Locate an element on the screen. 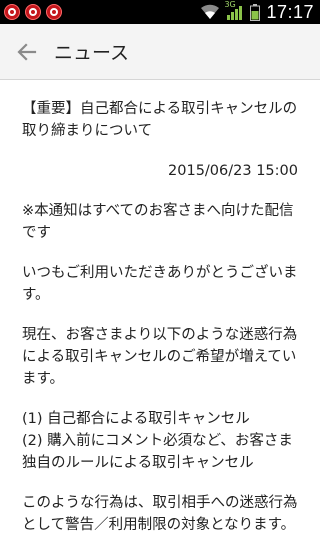 This screenshot has height=536, width=320. news-date: 2015/06/23 15:00 is located at coordinates (233, 171).